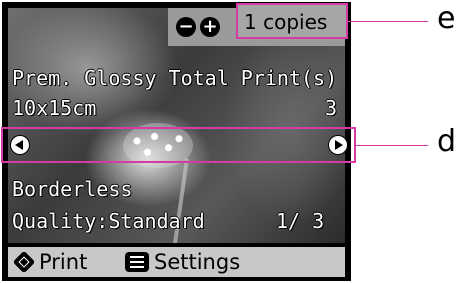 This screenshot has width=465, height=283. What do you see at coordinates (178, 145) in the screenshot?
I see `navigation-bar` at bounding box center [178, 145].